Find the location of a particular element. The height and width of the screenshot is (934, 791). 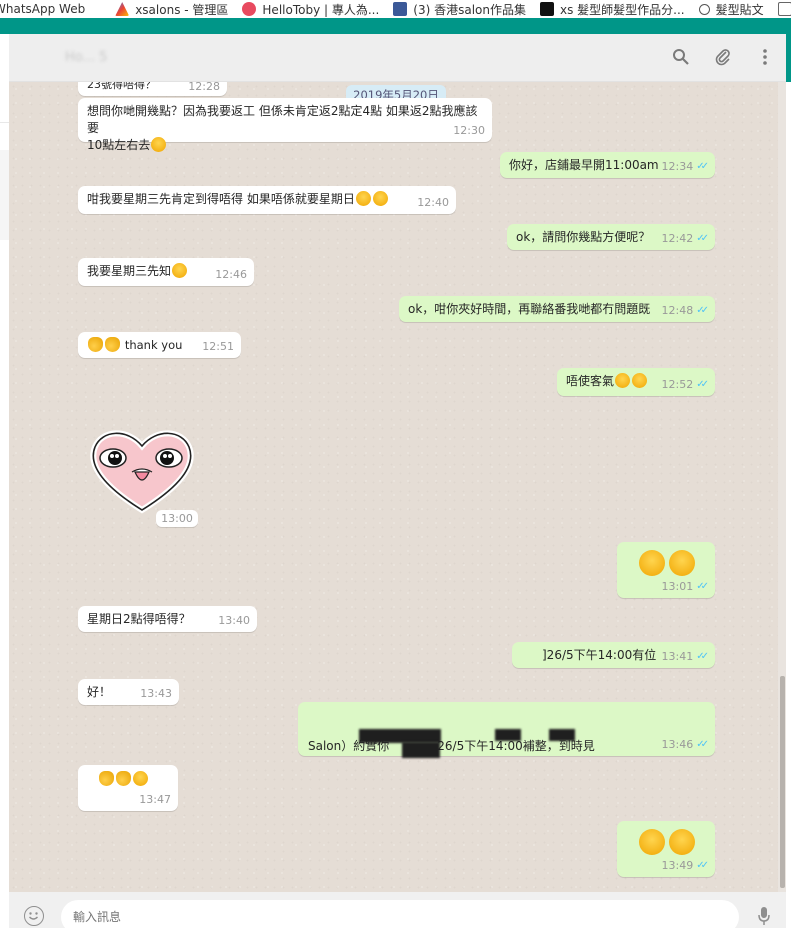

message-outgoing: 13:01 ✓✓ is located at coordinates (666, 570).